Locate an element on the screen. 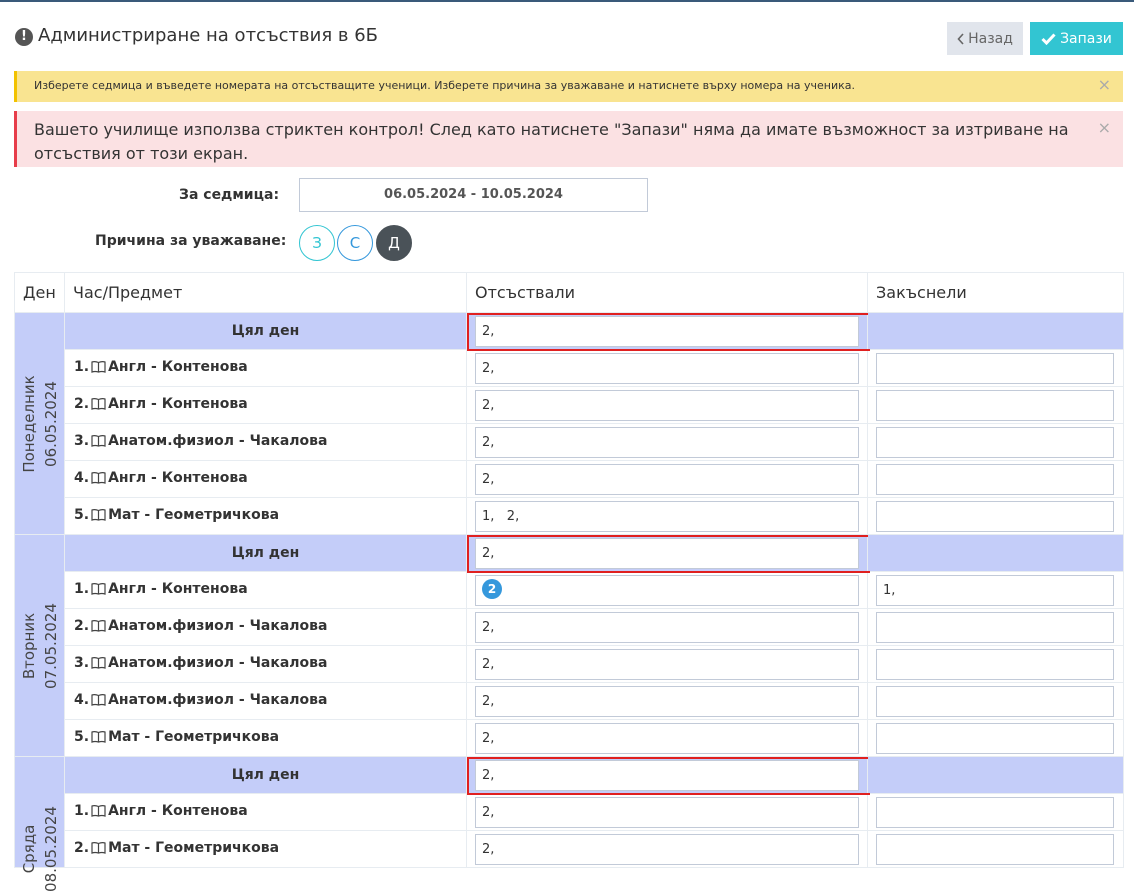 This screenshot has width=1134, height=892. absent-cell: 2 is located at coordinates (667, 590).